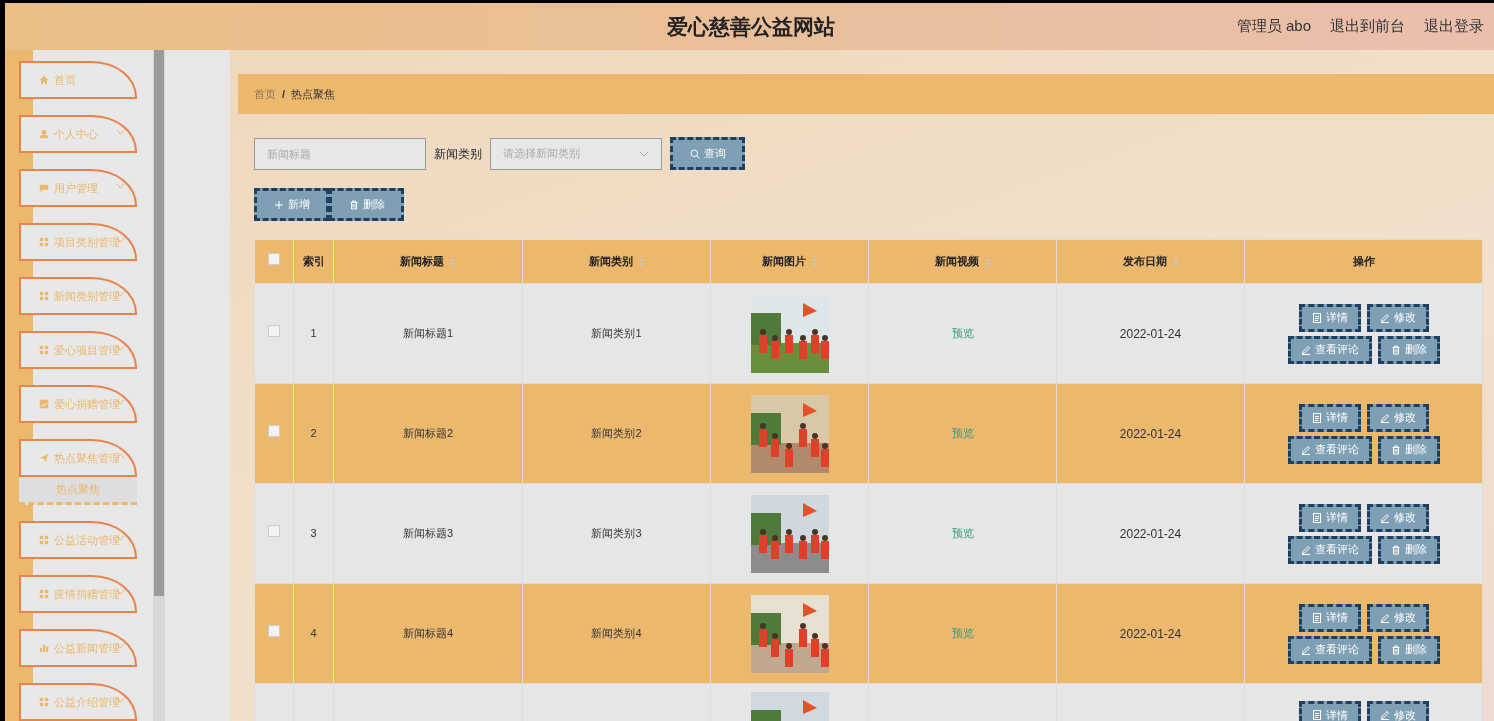 This screenshot has height=721, width=1494. Describe the element at coordinates (1367, 26) in the screenshot. I see `header-link: 退出到前台` at that location.